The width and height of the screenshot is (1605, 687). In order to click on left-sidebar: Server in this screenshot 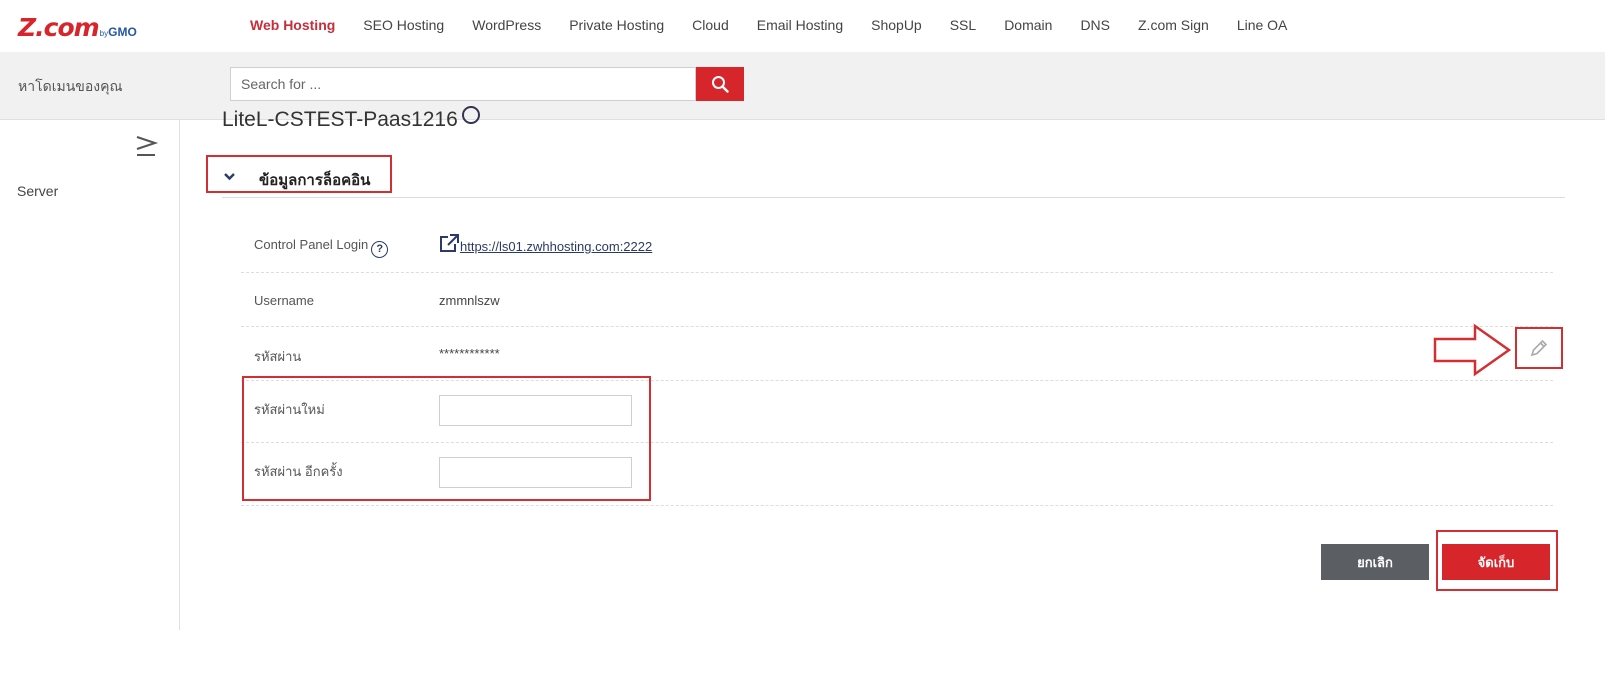, I will do `click(90, 375)`.